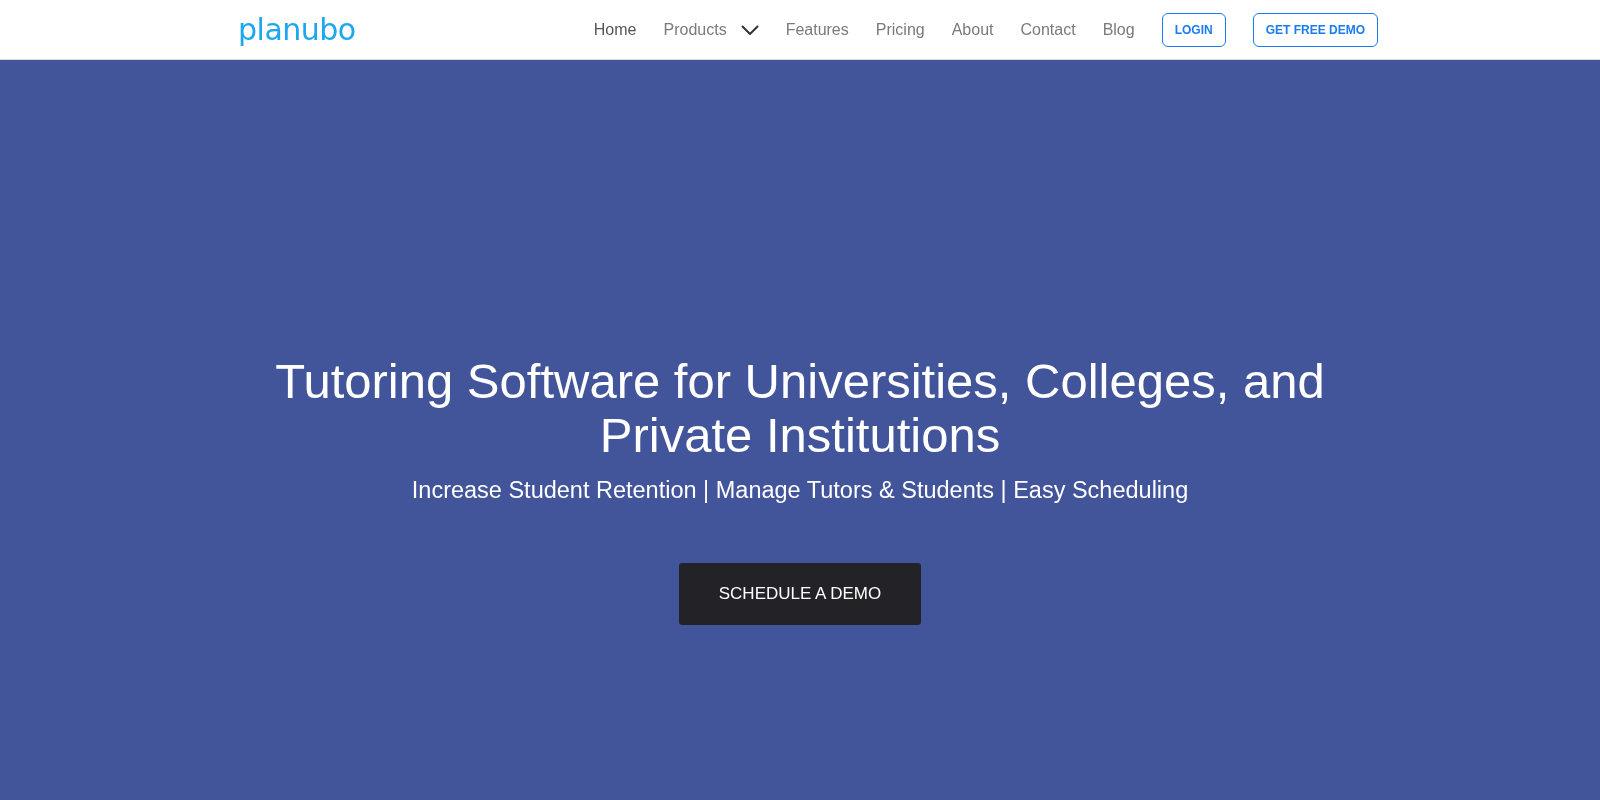  What do you see at coordinates (1048, 29) in the screenshot?
I see `nav-link: Contact` at bounding box center [1048, 29].